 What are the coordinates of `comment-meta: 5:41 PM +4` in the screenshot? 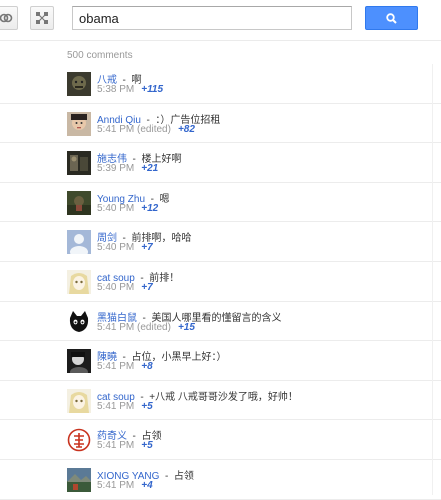 It's located at (125, 485).